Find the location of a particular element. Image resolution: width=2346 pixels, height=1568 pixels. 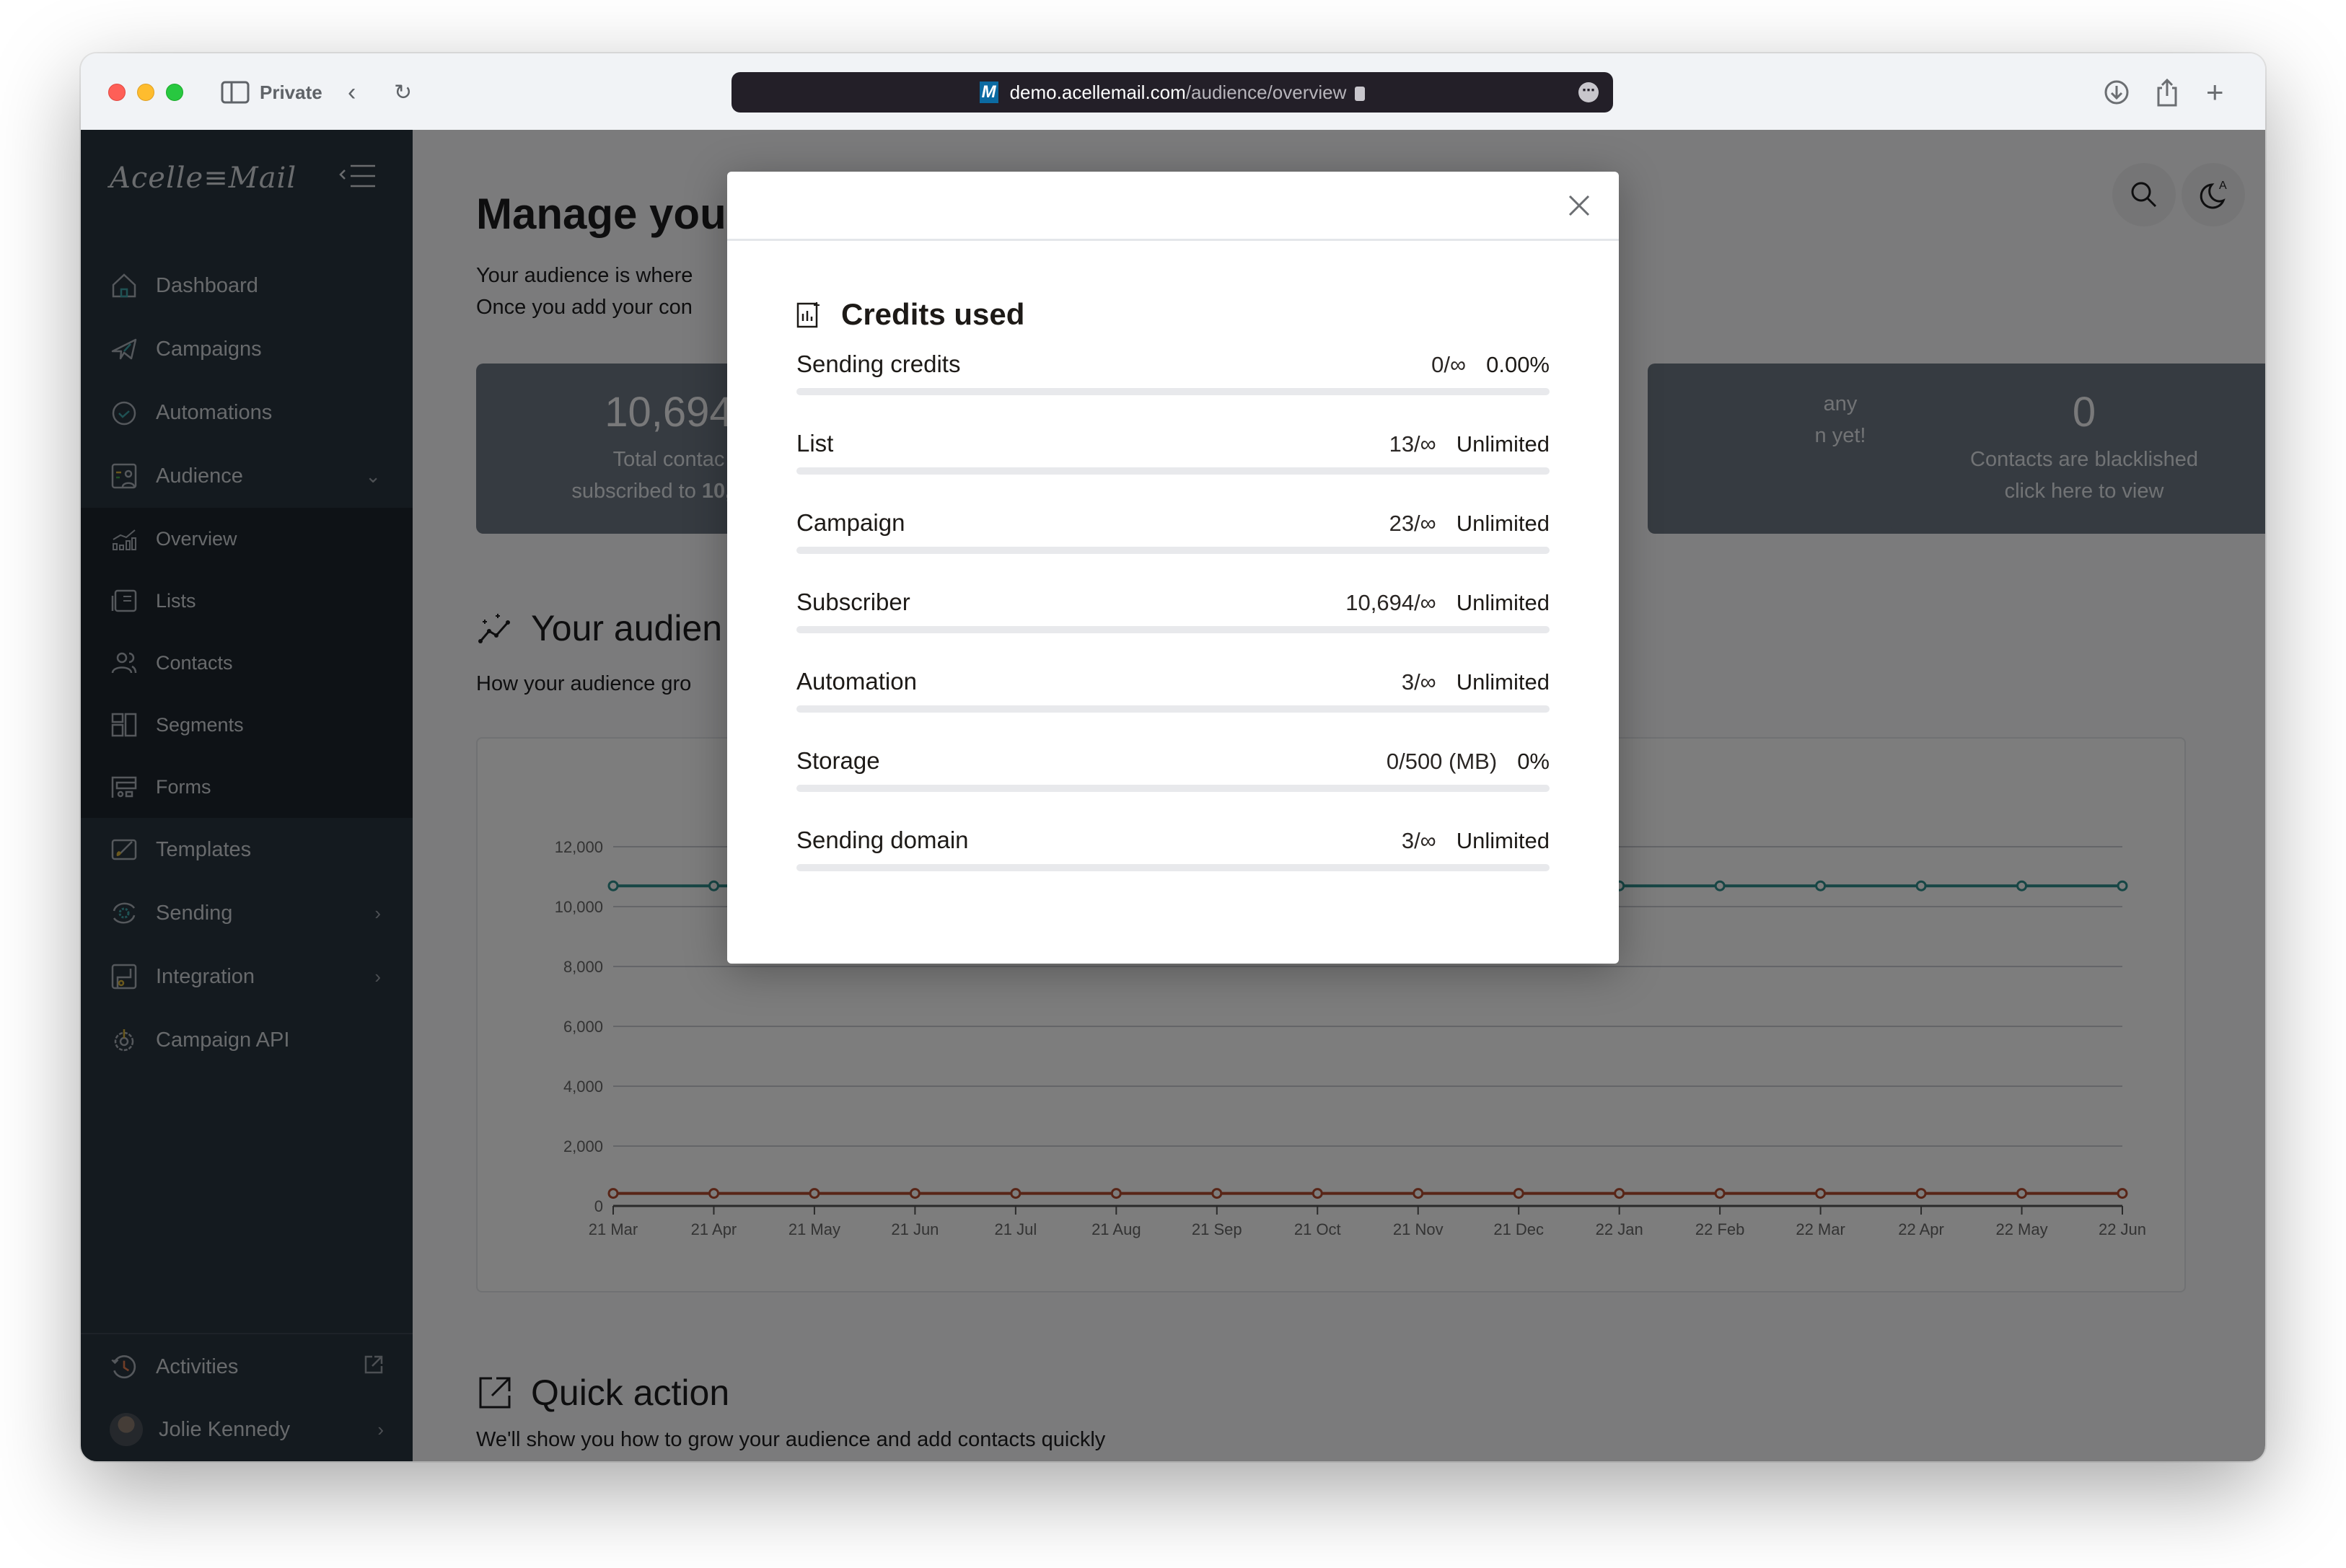

credit-label: Automation is located at coordinates (857, 681).